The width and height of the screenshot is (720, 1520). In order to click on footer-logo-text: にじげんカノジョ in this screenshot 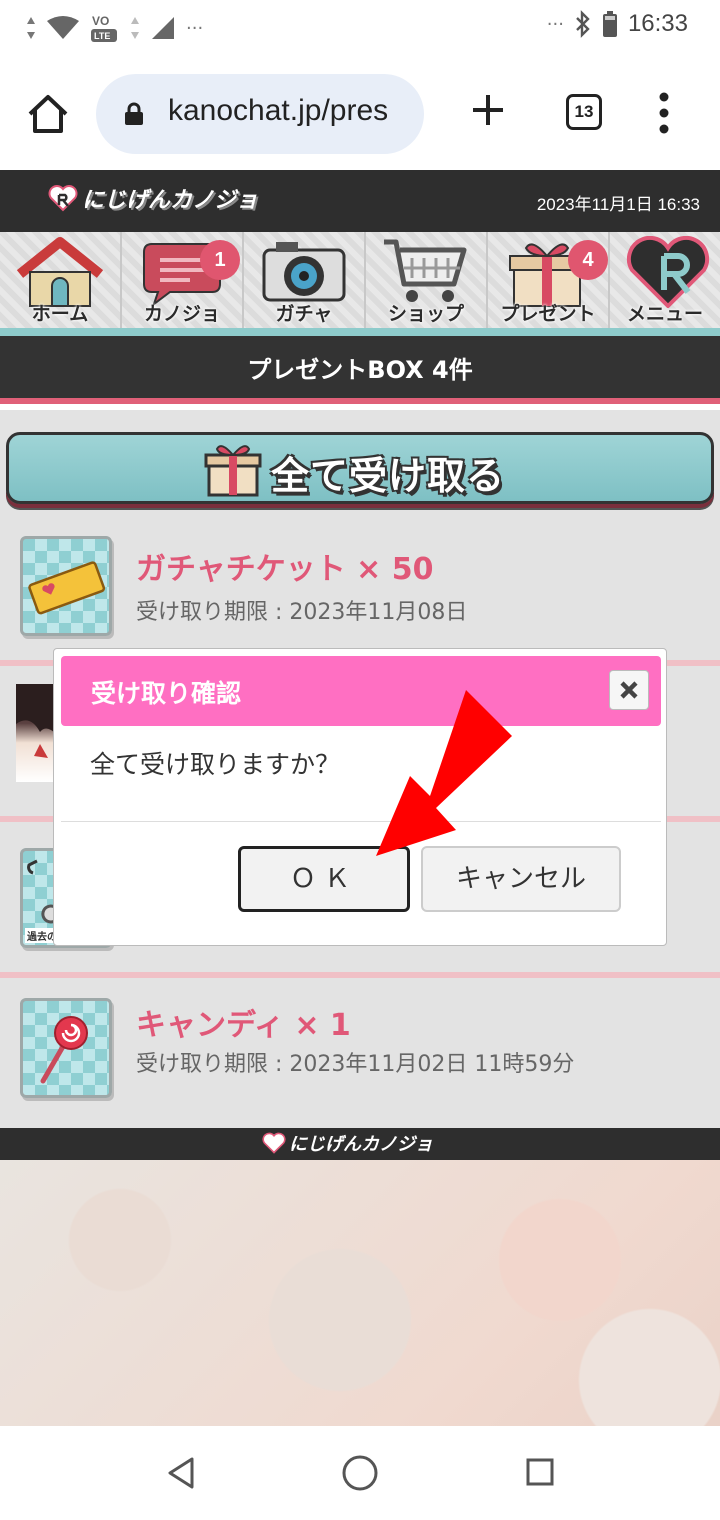, I will do `click(361, 1144)`.